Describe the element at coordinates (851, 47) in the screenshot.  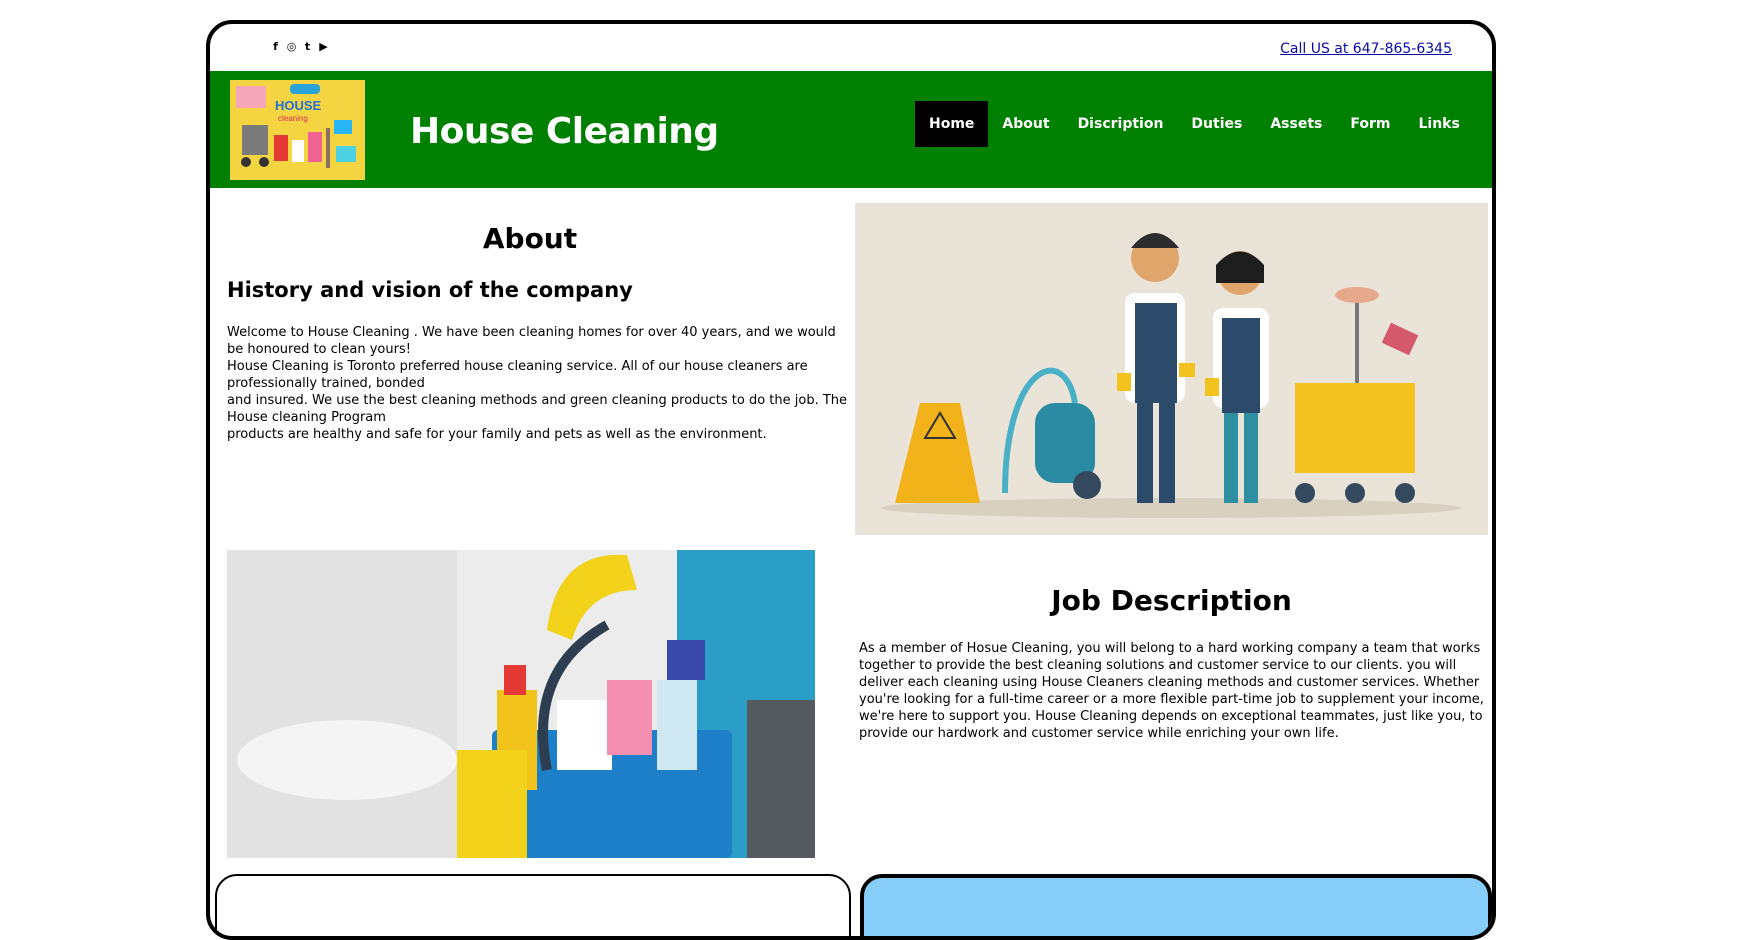
I see `top-bar: f ◎ t ▶ Call US at 647-865-6345` at that location.